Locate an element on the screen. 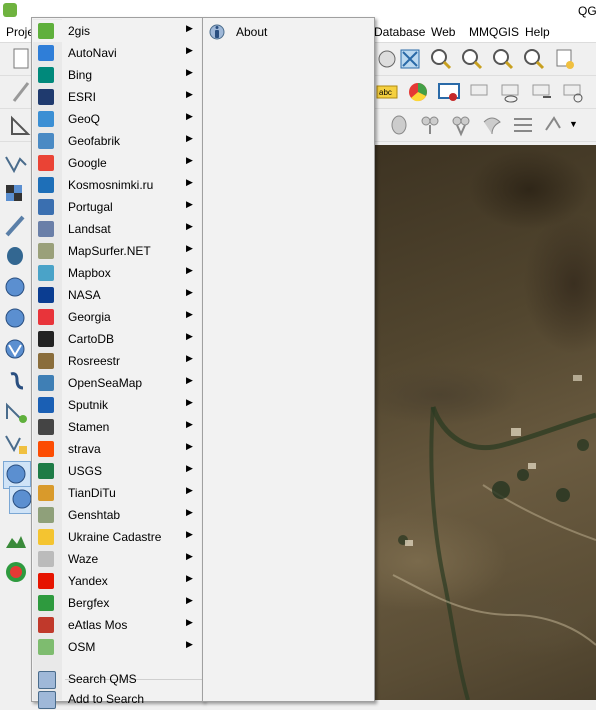 This screenshot has width=596, height=710. add-raster-layer-icon is located at coordinates (16, 195).